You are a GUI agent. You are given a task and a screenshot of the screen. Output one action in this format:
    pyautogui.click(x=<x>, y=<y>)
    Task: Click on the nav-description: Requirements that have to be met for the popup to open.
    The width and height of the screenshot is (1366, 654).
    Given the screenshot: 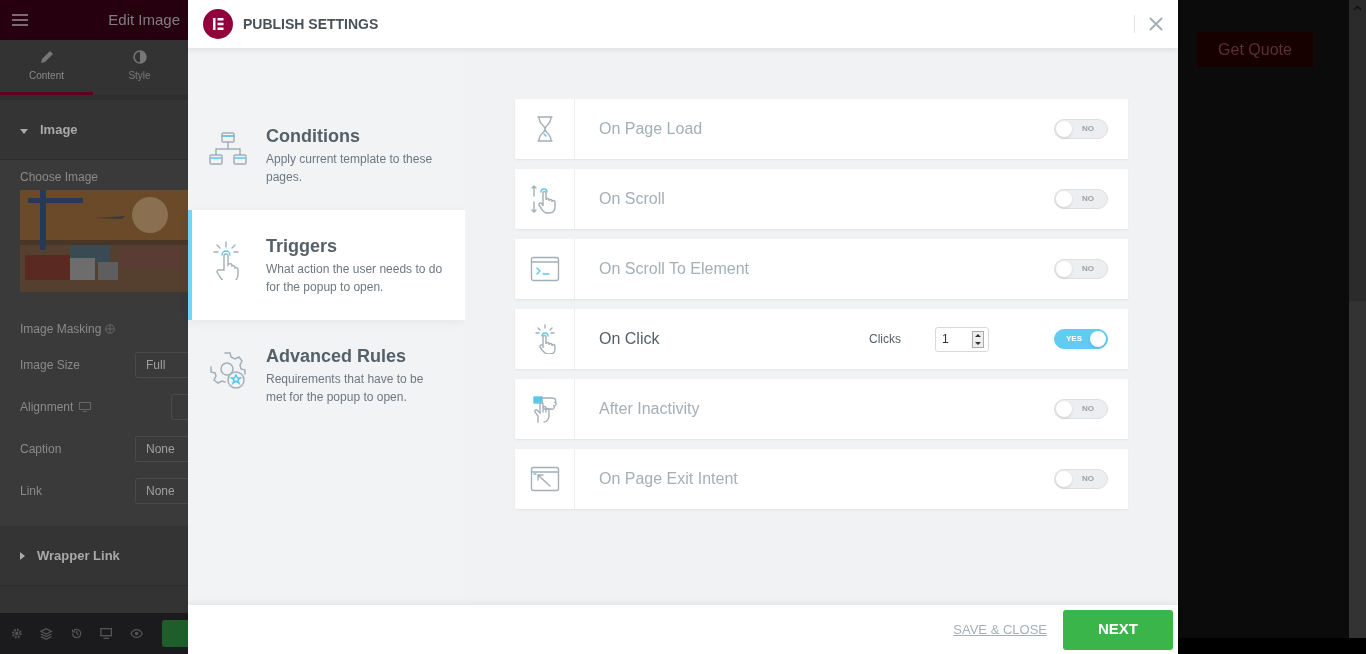 What is the action you would take?
    pyautogui.click(x=345, y=388)
    